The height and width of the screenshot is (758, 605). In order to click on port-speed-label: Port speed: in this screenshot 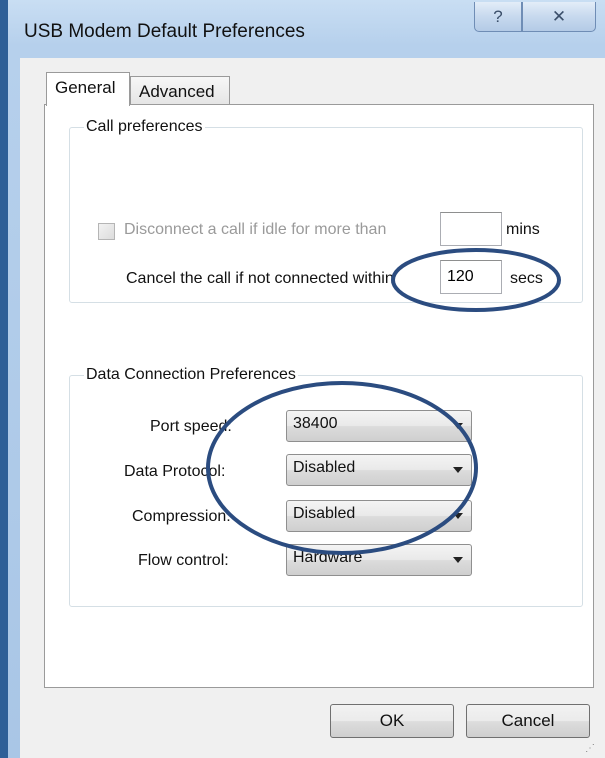, I will do `click(191, 426)`.